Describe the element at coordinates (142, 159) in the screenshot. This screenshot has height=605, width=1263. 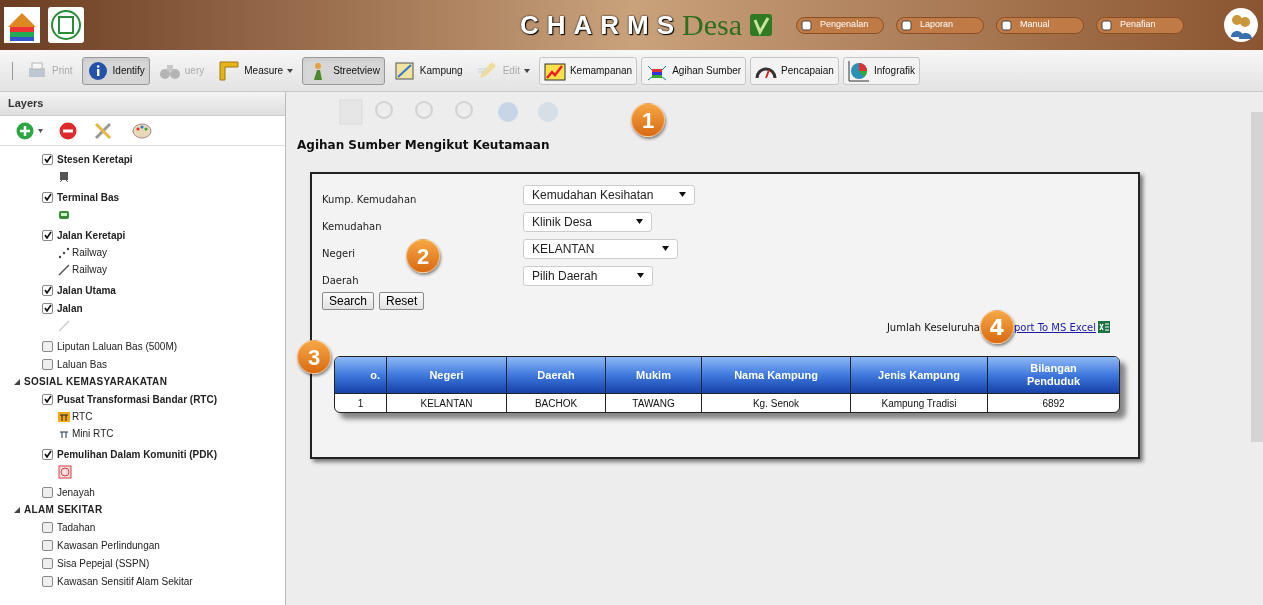
I see `layer-item: Stesen Keretapi` at that location.